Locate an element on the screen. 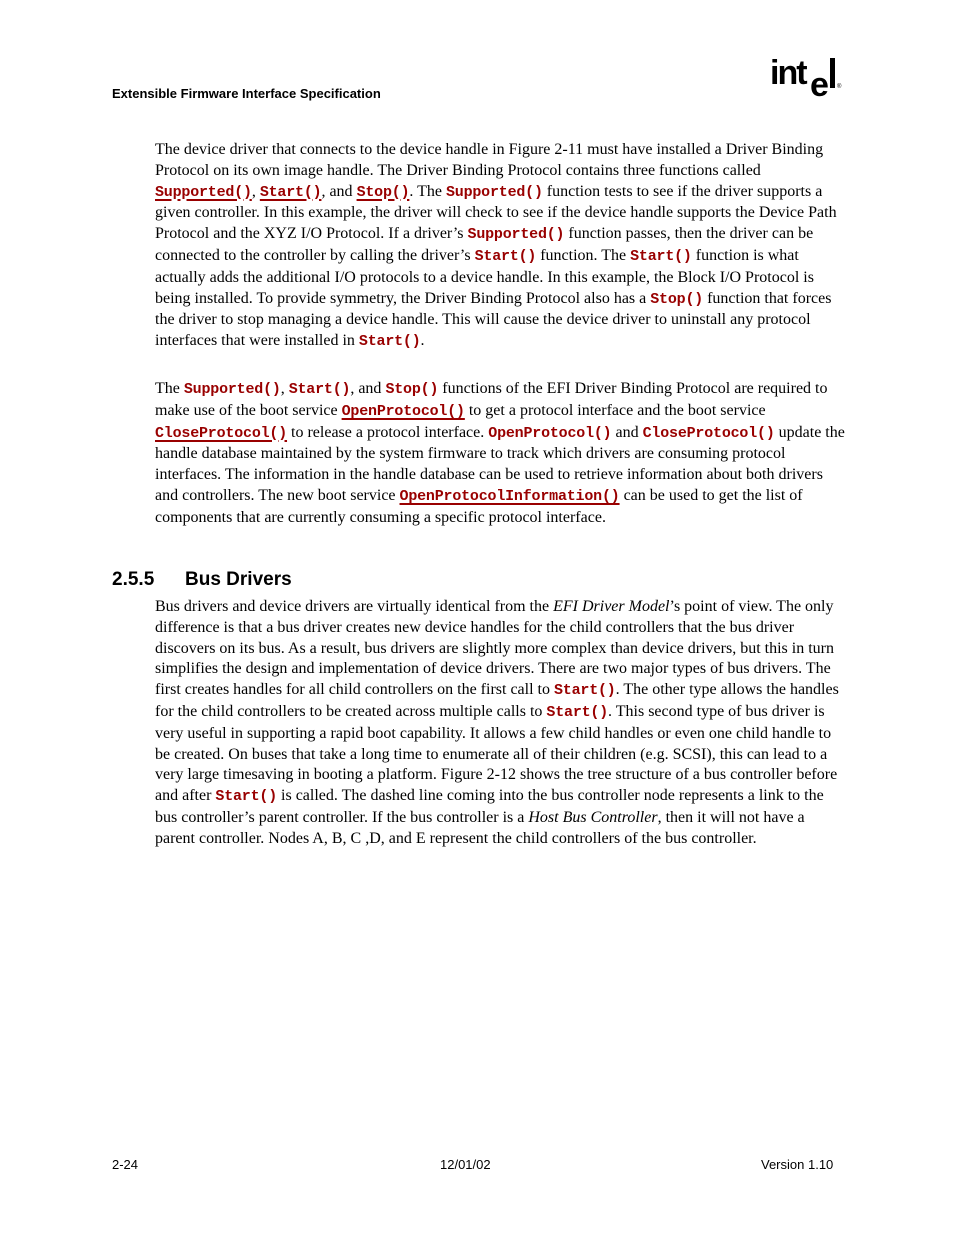  section-heading: 2.5.5 Bus Drivers is located at coordinates (202, 580).